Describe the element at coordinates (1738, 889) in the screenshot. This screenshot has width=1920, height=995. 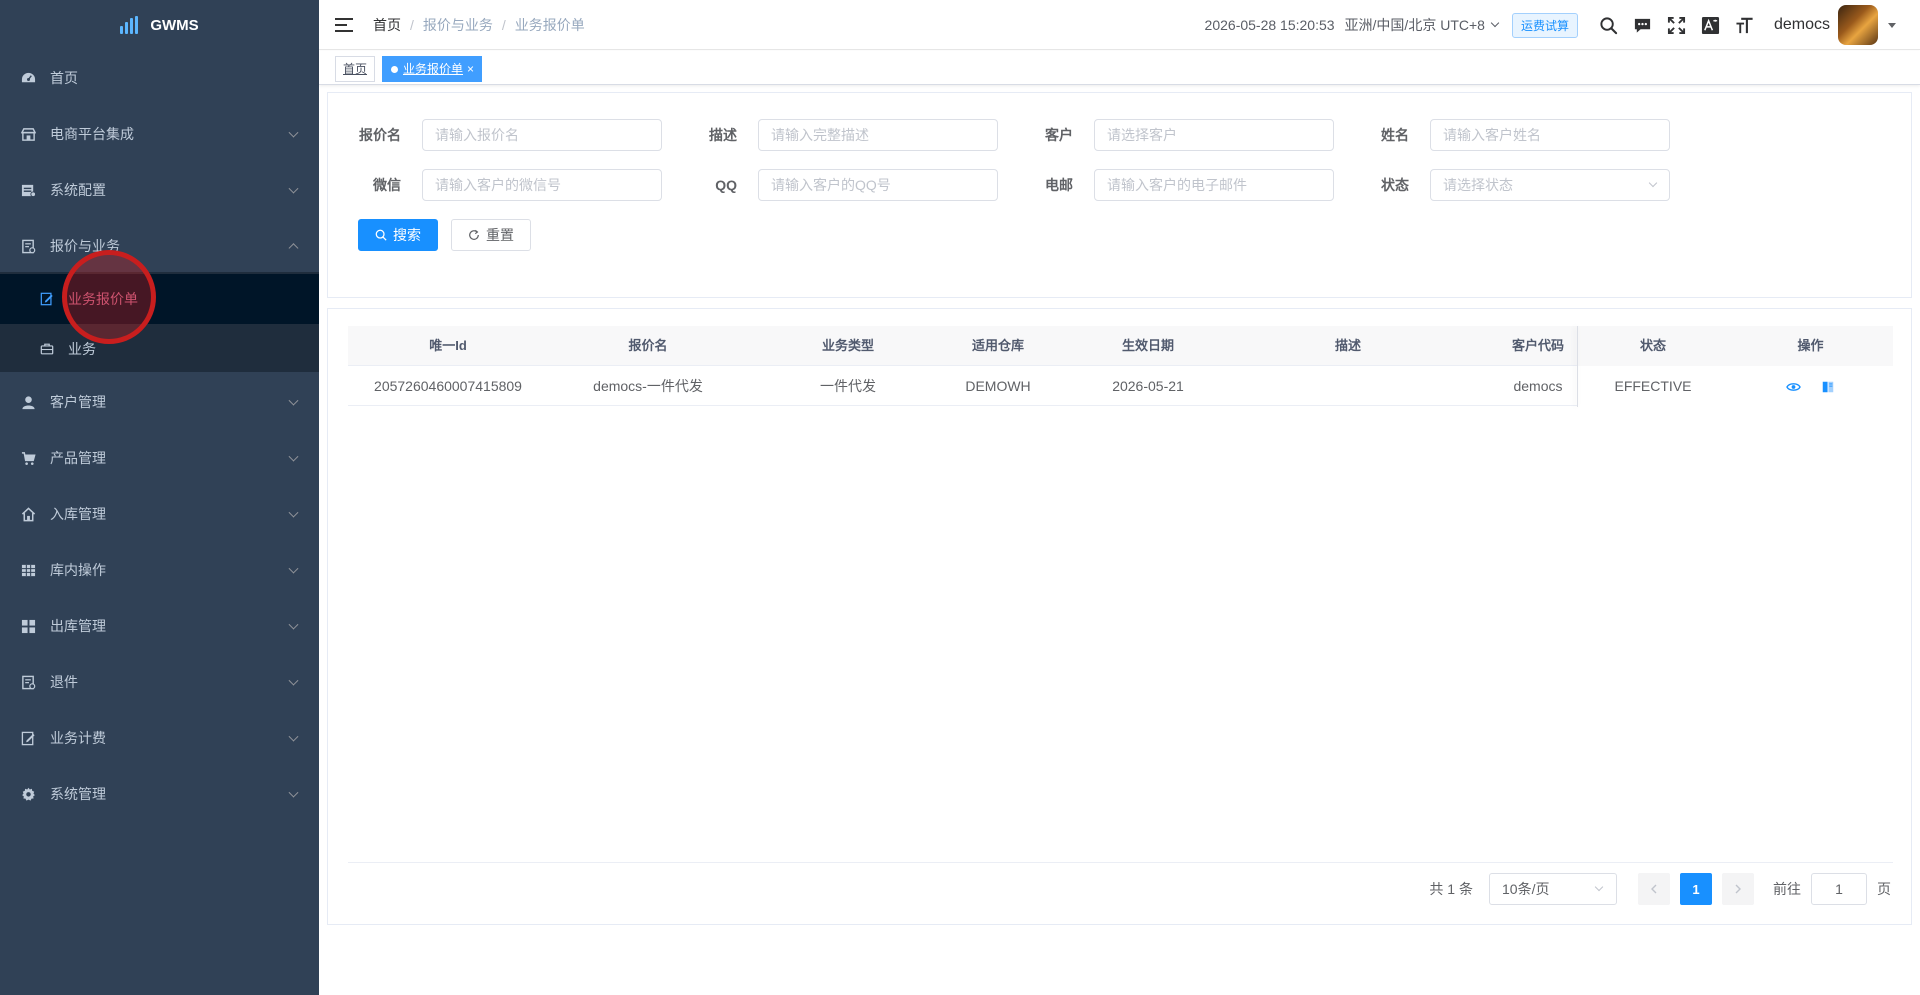
I see `next-page-button` at that location.